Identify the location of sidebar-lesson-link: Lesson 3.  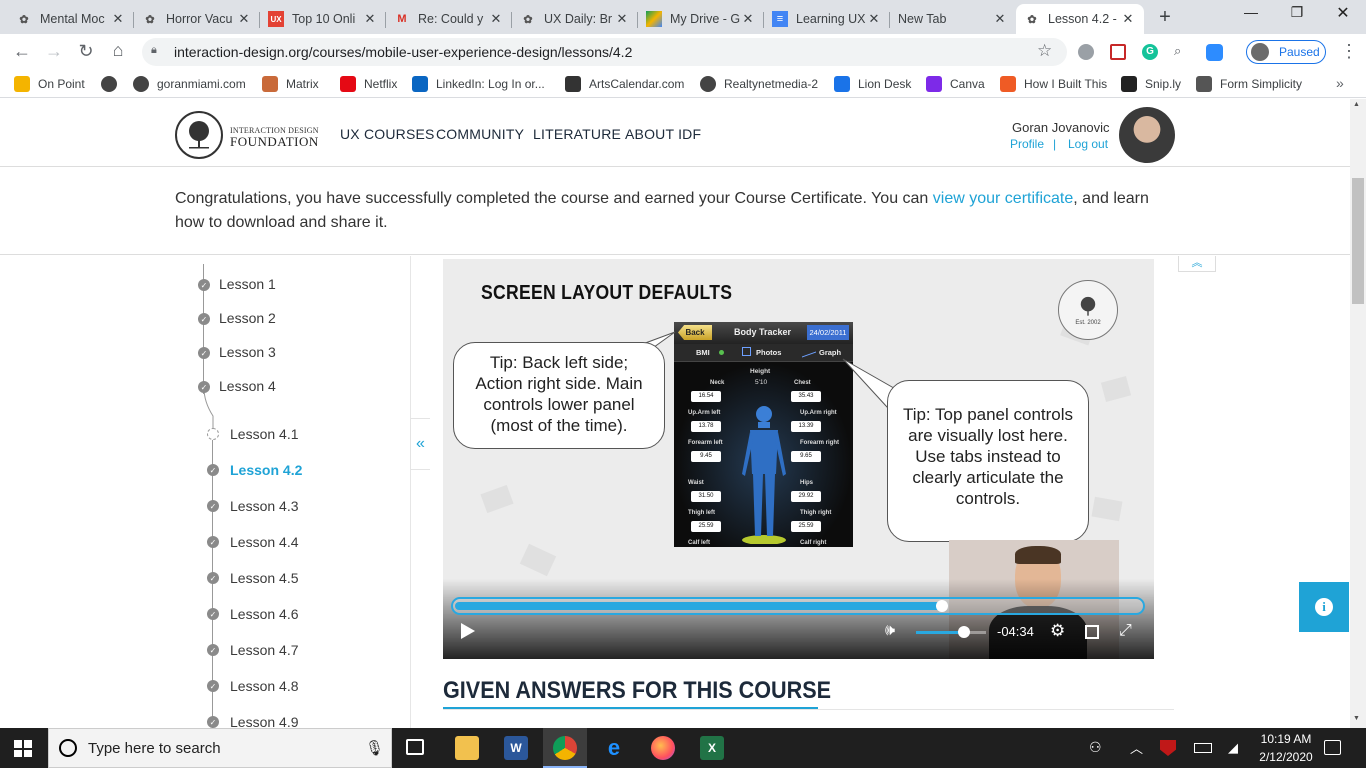
(247, 352).